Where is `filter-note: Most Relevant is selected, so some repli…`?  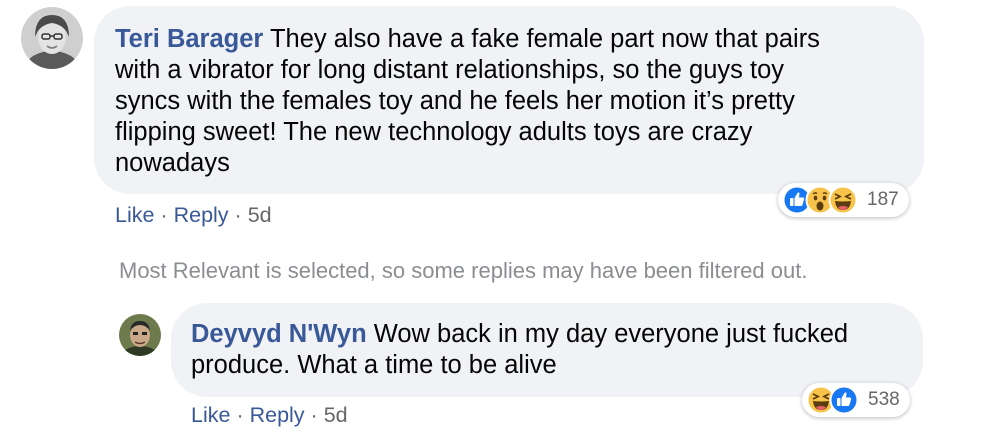 filter-note: Most Relevant is selected, so some repli… is located at coordinates (463, 270).